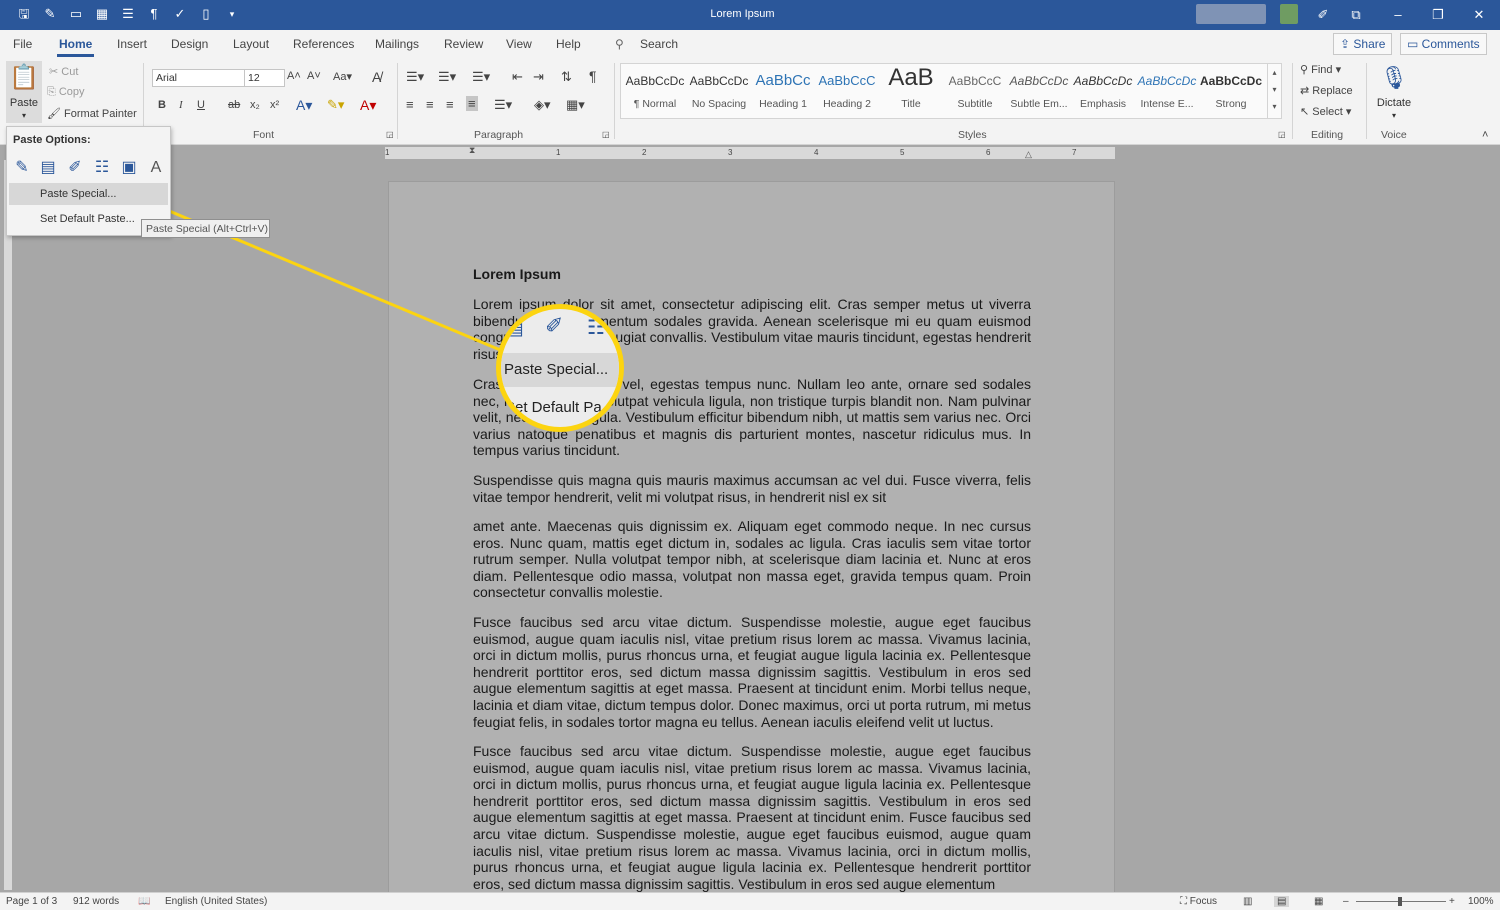 The image size is (1500, 910). Describe the element at coordinates (1231, 14) in the screenshot. I see `account-name` at that location.